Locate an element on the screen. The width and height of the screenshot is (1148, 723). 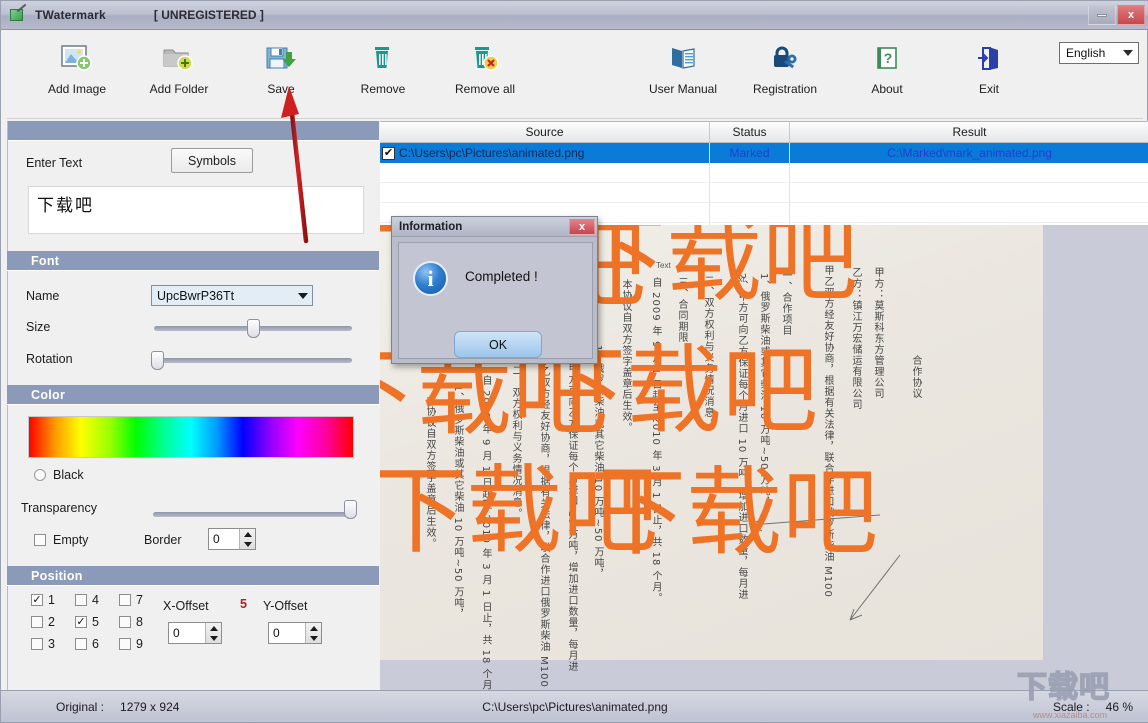
dialog-ok-button: OK is located at coordinates (498, 344).